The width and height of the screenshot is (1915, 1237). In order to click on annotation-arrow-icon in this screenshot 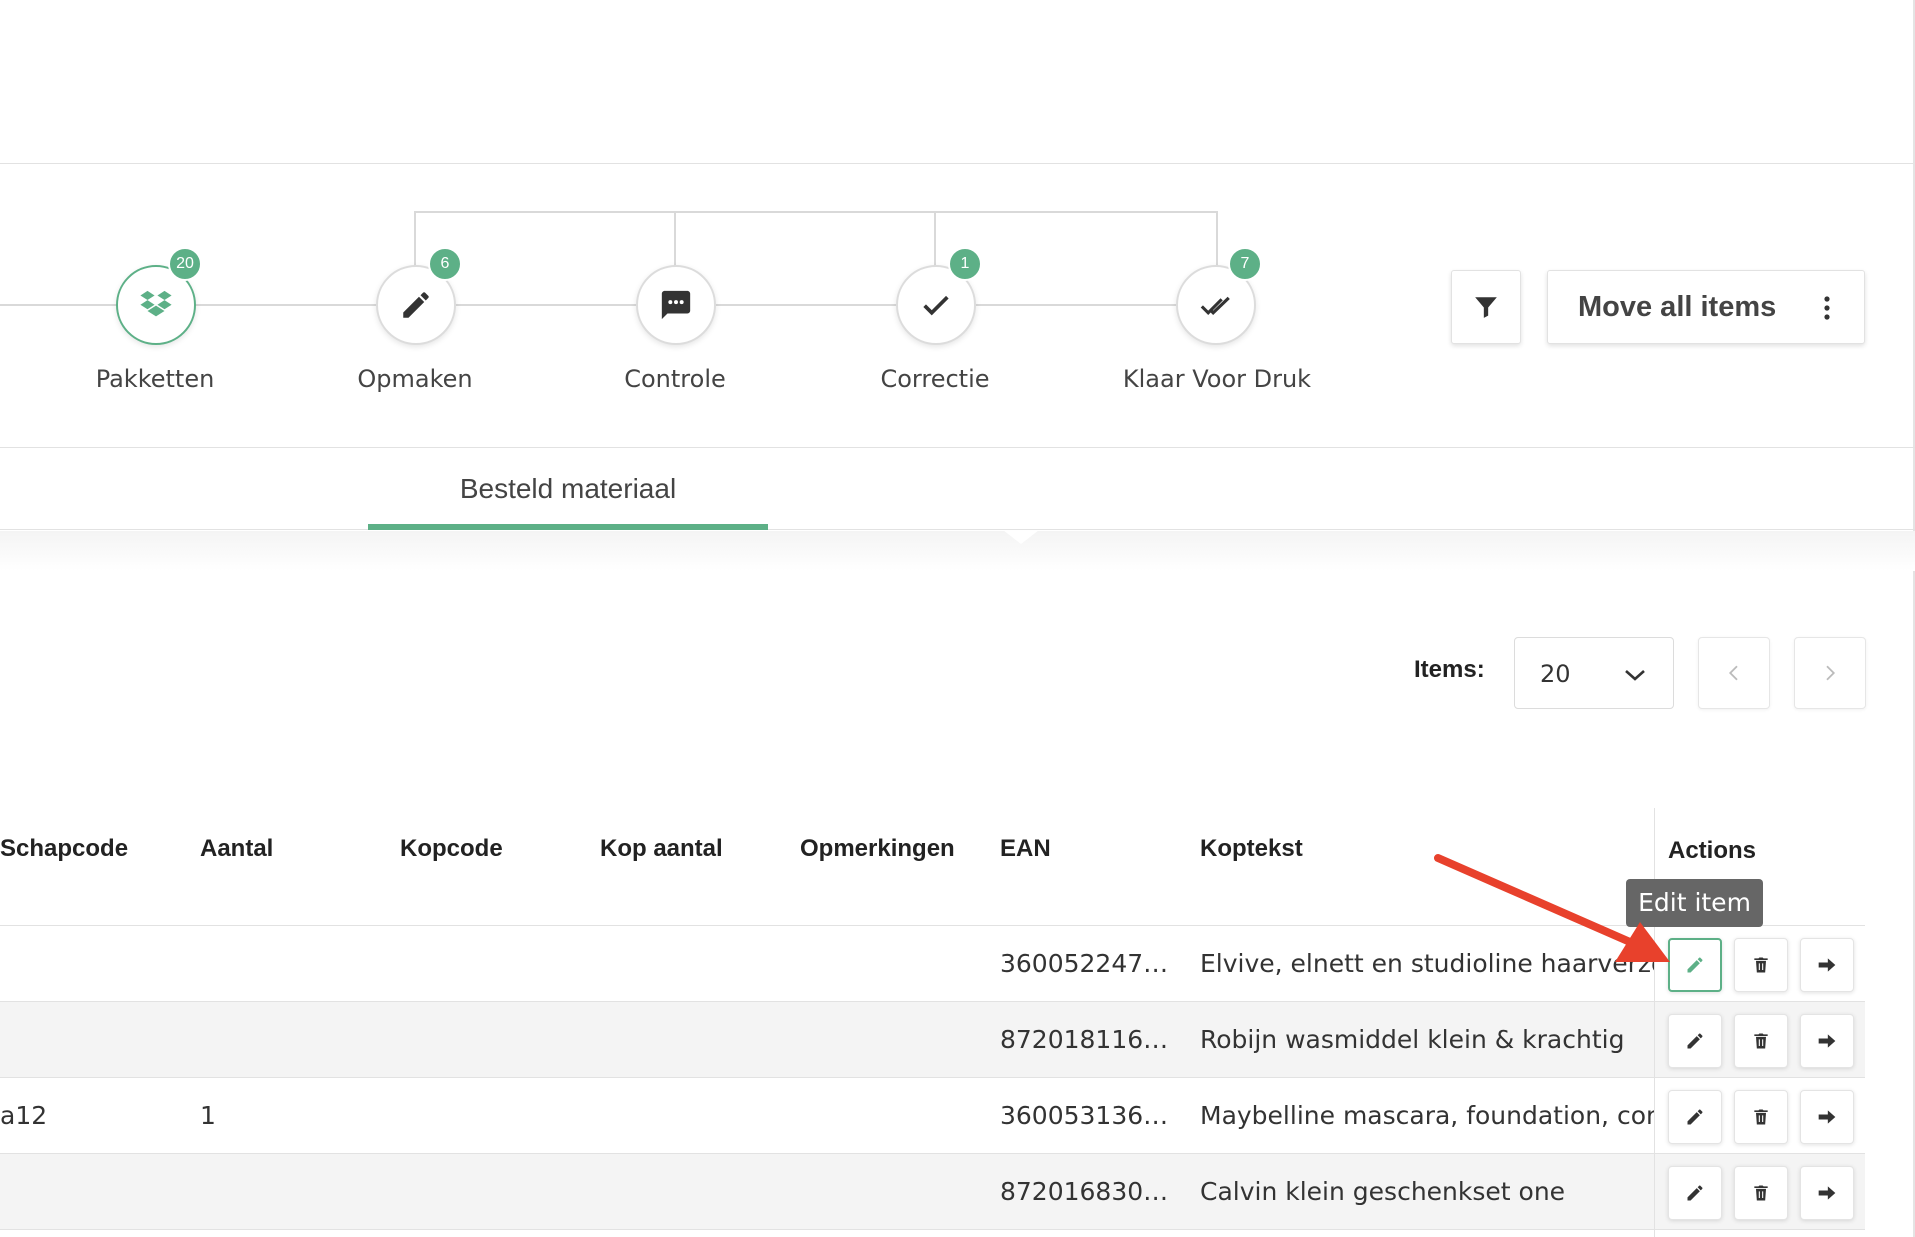, I will do `click(1552, 908)`.